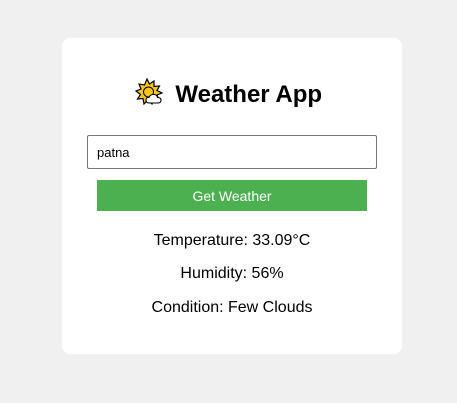 This screenshot has height=403, width=457. Describe the element at coordinates (232, 273) in the screenshot. I see `humidity-text: Humidity: 56%` at that location.